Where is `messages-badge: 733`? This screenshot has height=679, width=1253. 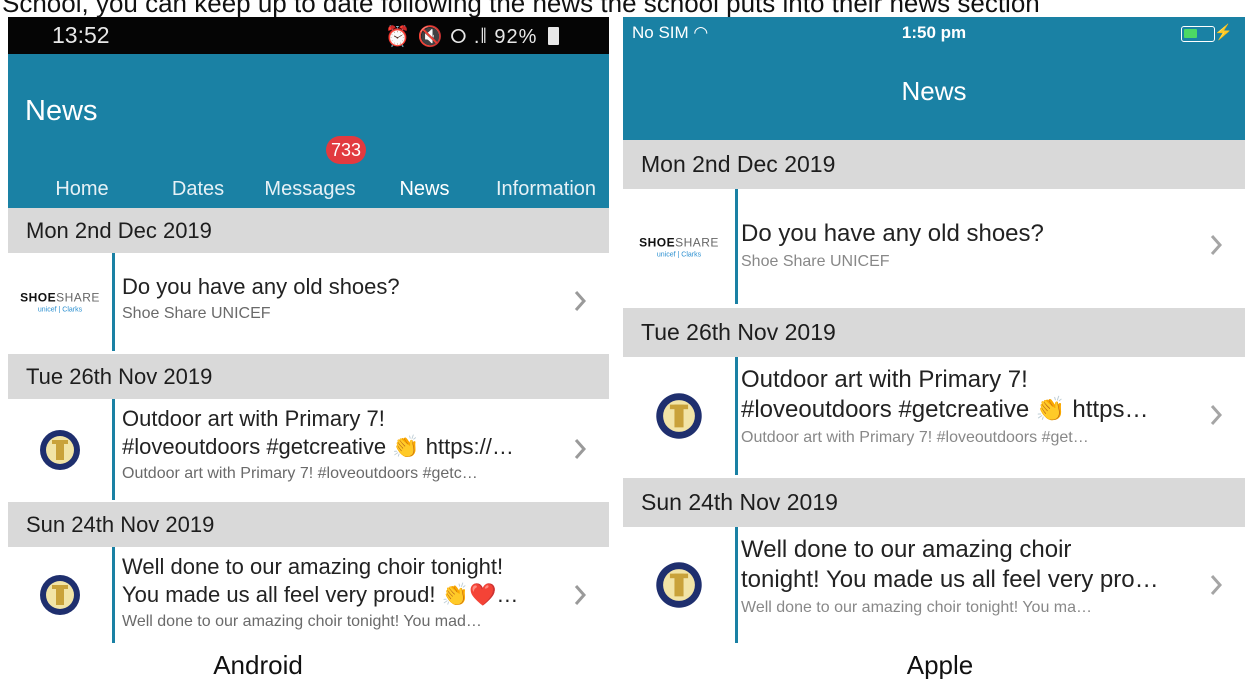
messages-badge: 733 is located at coordinates (346, 150).